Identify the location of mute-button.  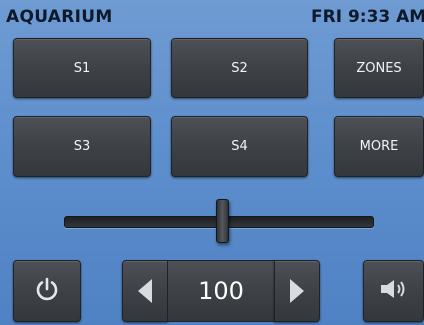
(393, 291).